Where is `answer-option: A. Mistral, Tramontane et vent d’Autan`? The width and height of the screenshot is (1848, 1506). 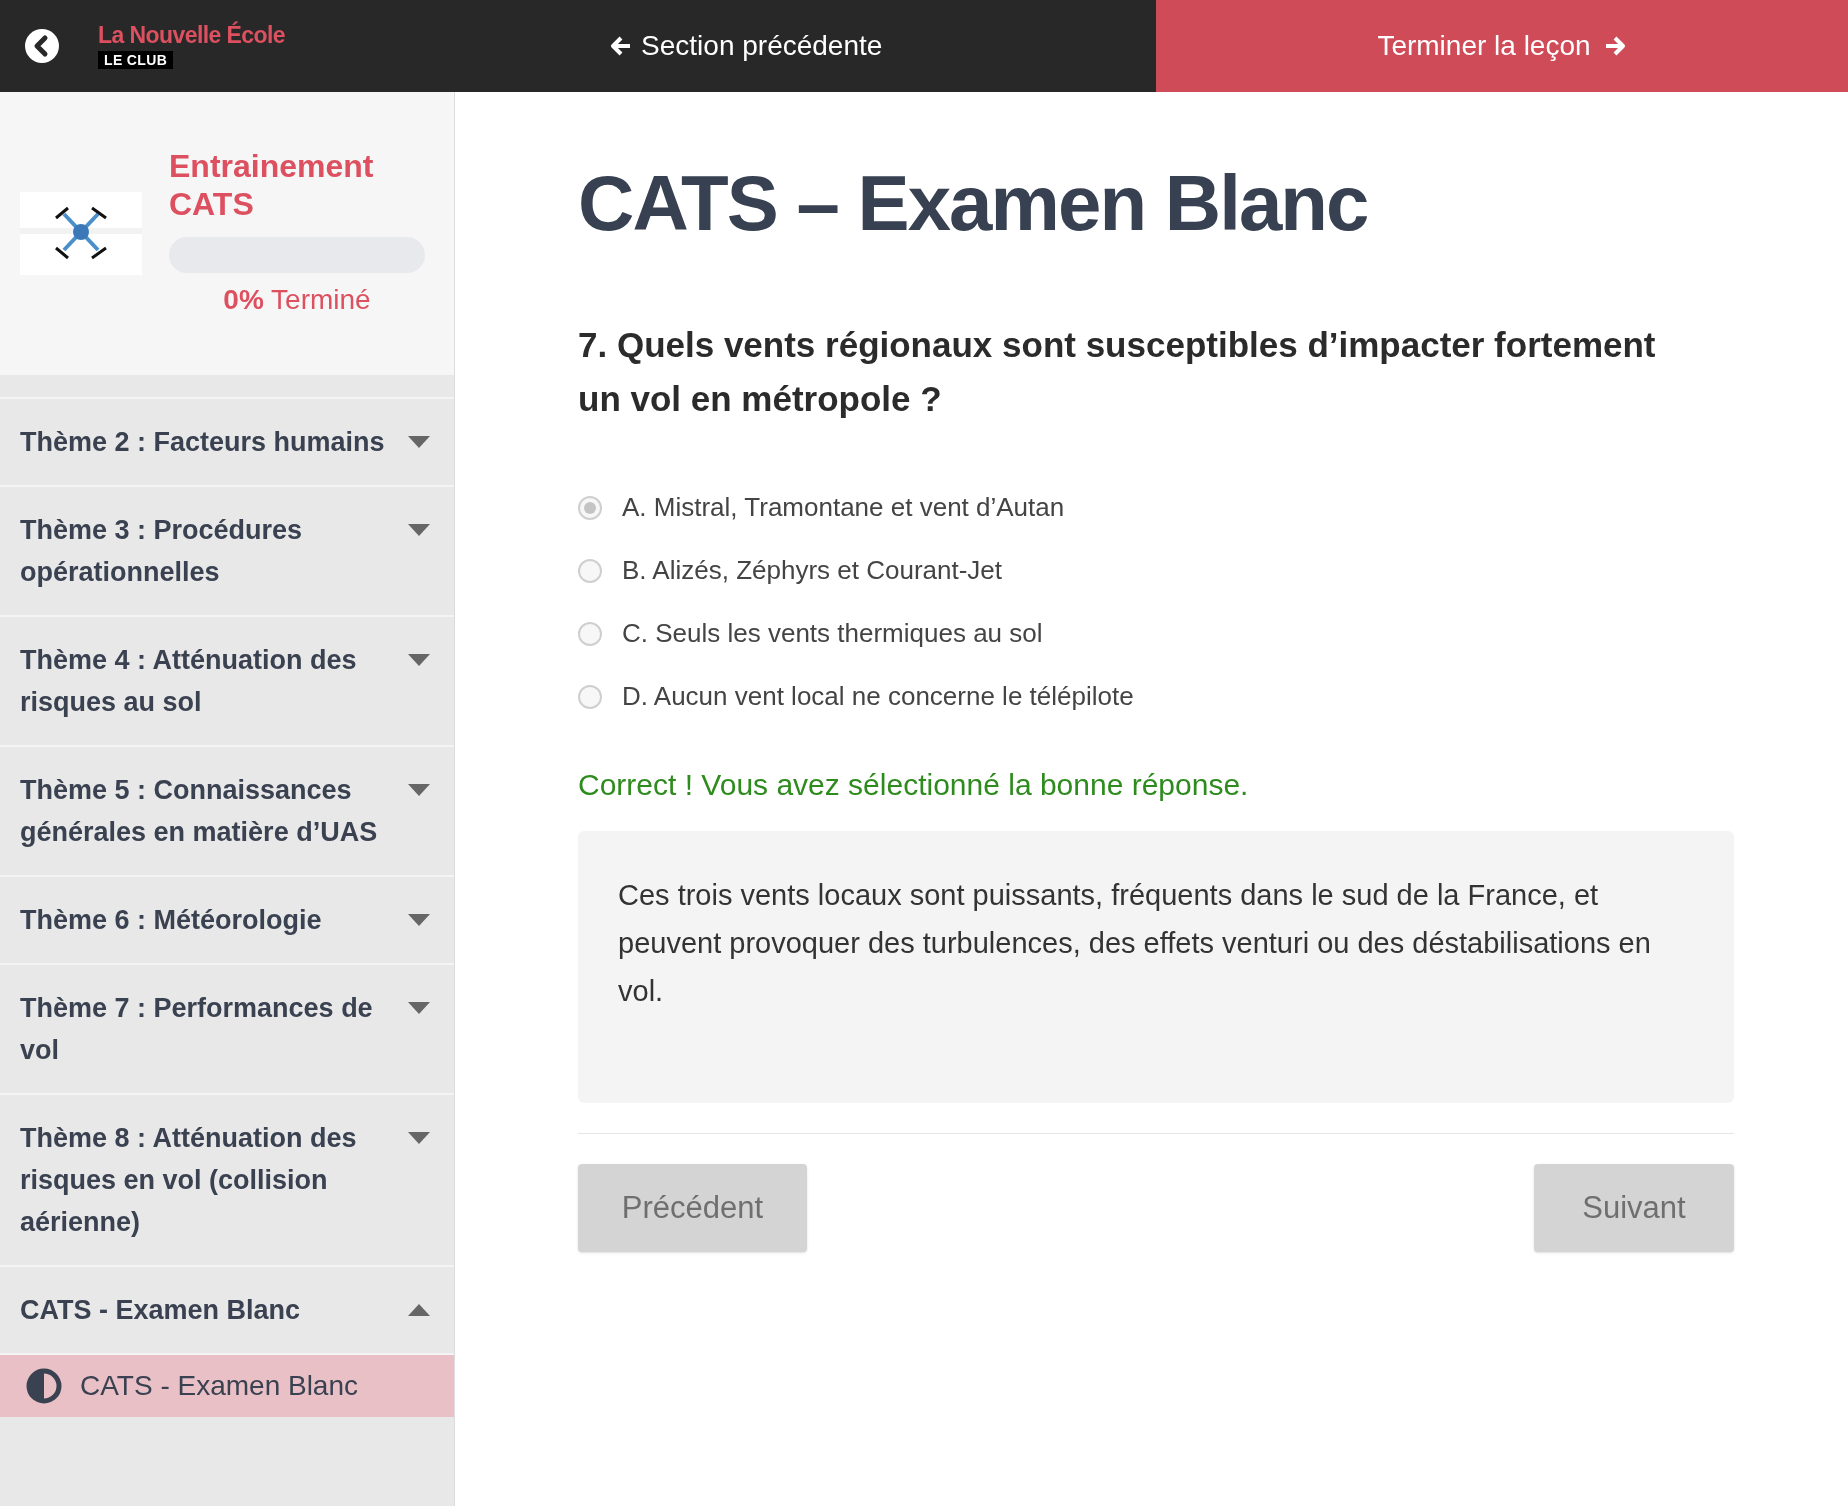 answer-option: A. Mistral, Tramontane et vent d’Autan is located at coordinates (1156, 507).